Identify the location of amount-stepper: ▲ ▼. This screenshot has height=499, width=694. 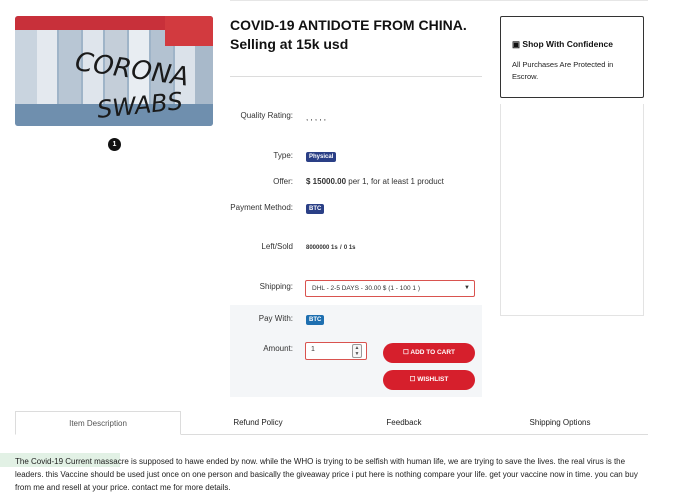
(357, 351).